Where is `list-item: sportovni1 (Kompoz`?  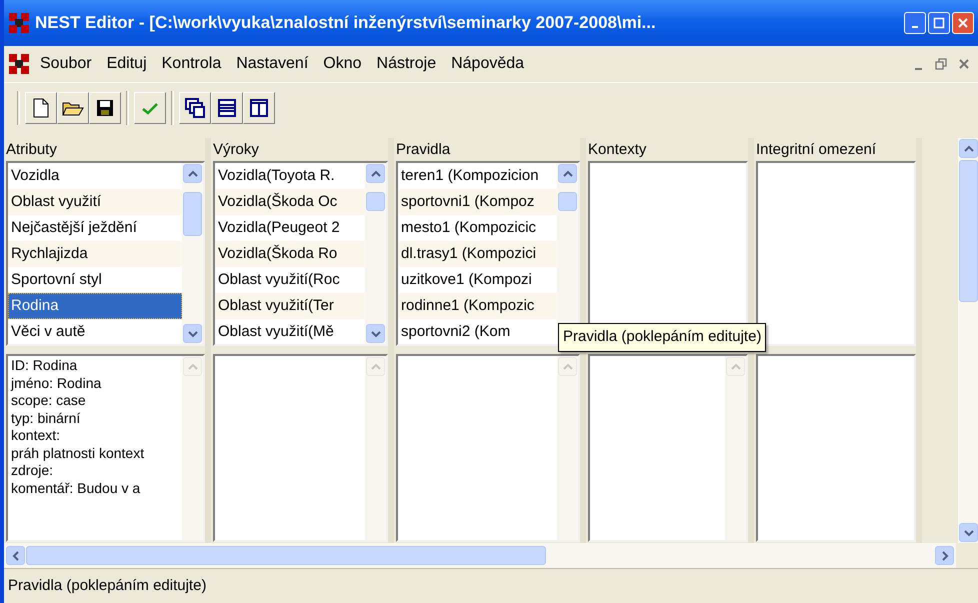 list-item: sportovni1 (Kompoz is located at coordinates (477, 202).